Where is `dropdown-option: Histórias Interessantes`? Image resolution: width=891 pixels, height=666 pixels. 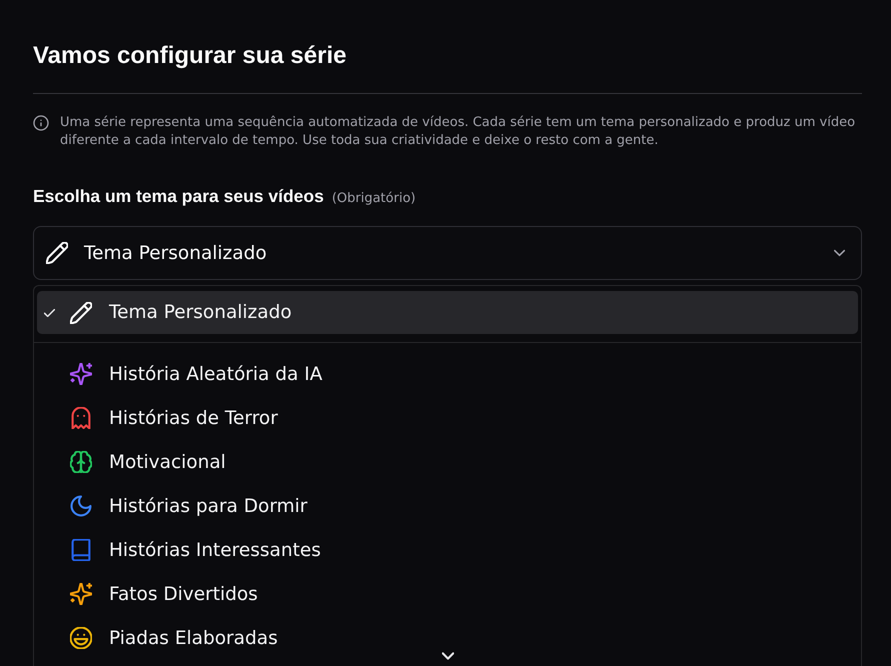
dropdown-option: Histórias Interessantes is located at coordinates (447, 550).